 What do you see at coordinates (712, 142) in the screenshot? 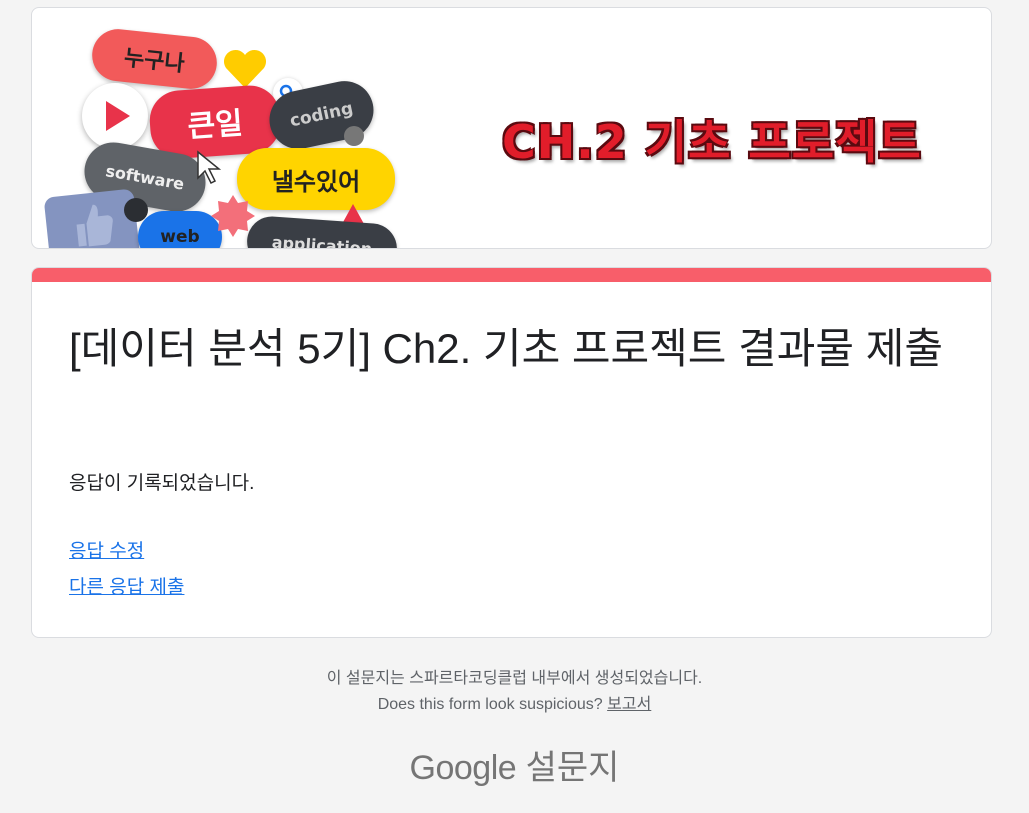
I see `banner-title: CH.2 기초 프로젝트` at bounding box center [712, 142].